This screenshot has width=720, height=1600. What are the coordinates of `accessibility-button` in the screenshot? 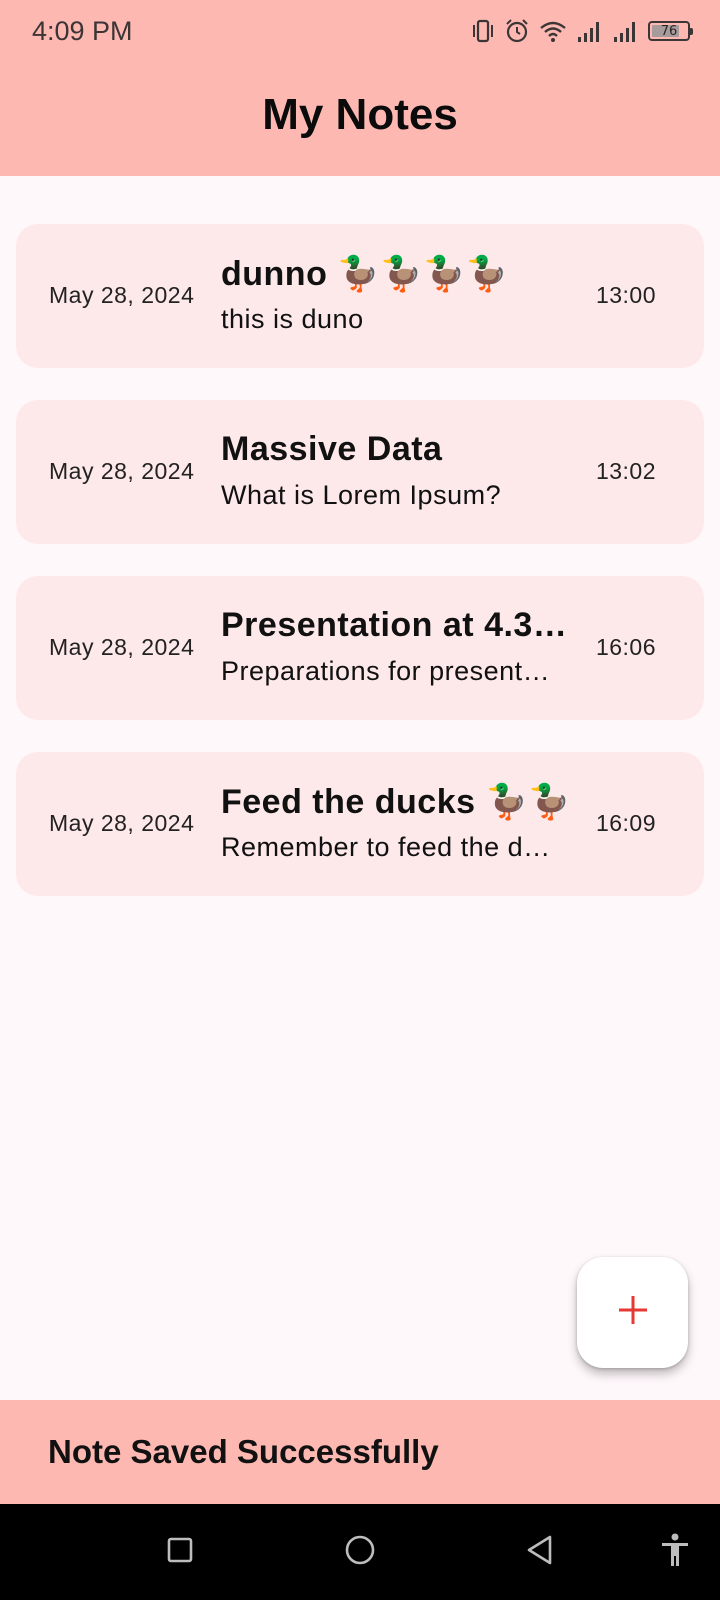 It's located at (675, 1552).